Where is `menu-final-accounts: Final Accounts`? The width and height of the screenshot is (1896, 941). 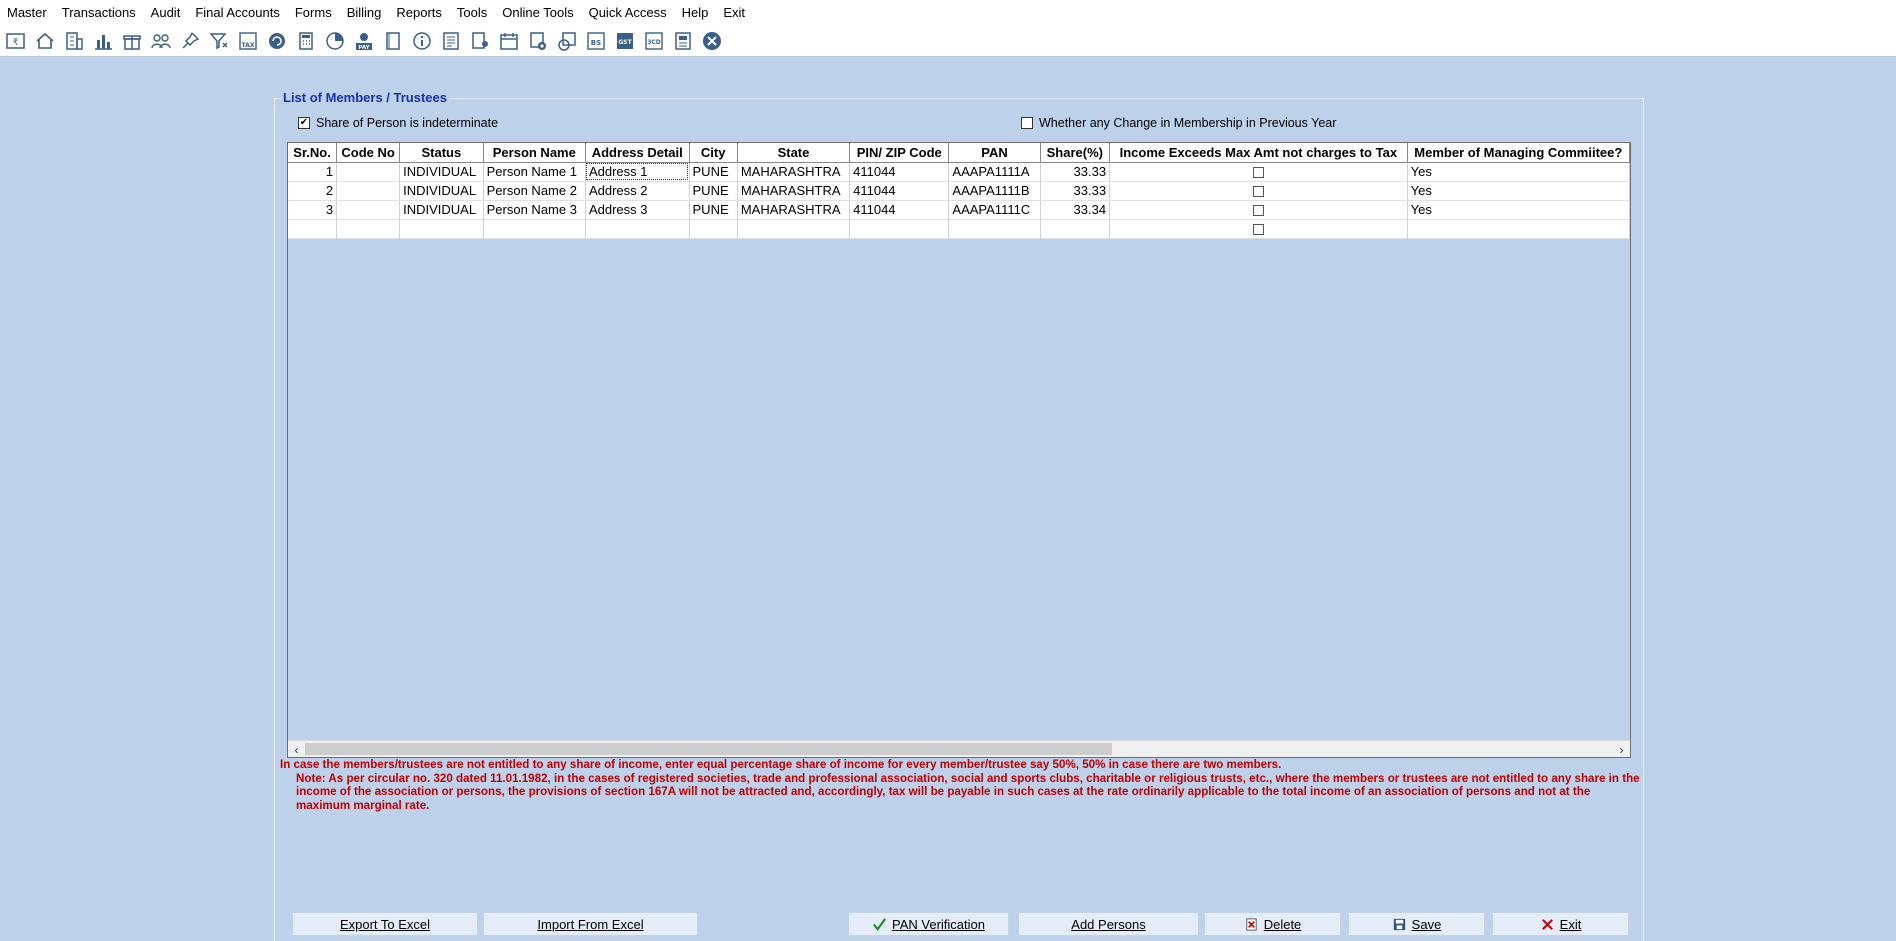 menu-final-accounts: Final Accounts is located at coordinates (237, 12).